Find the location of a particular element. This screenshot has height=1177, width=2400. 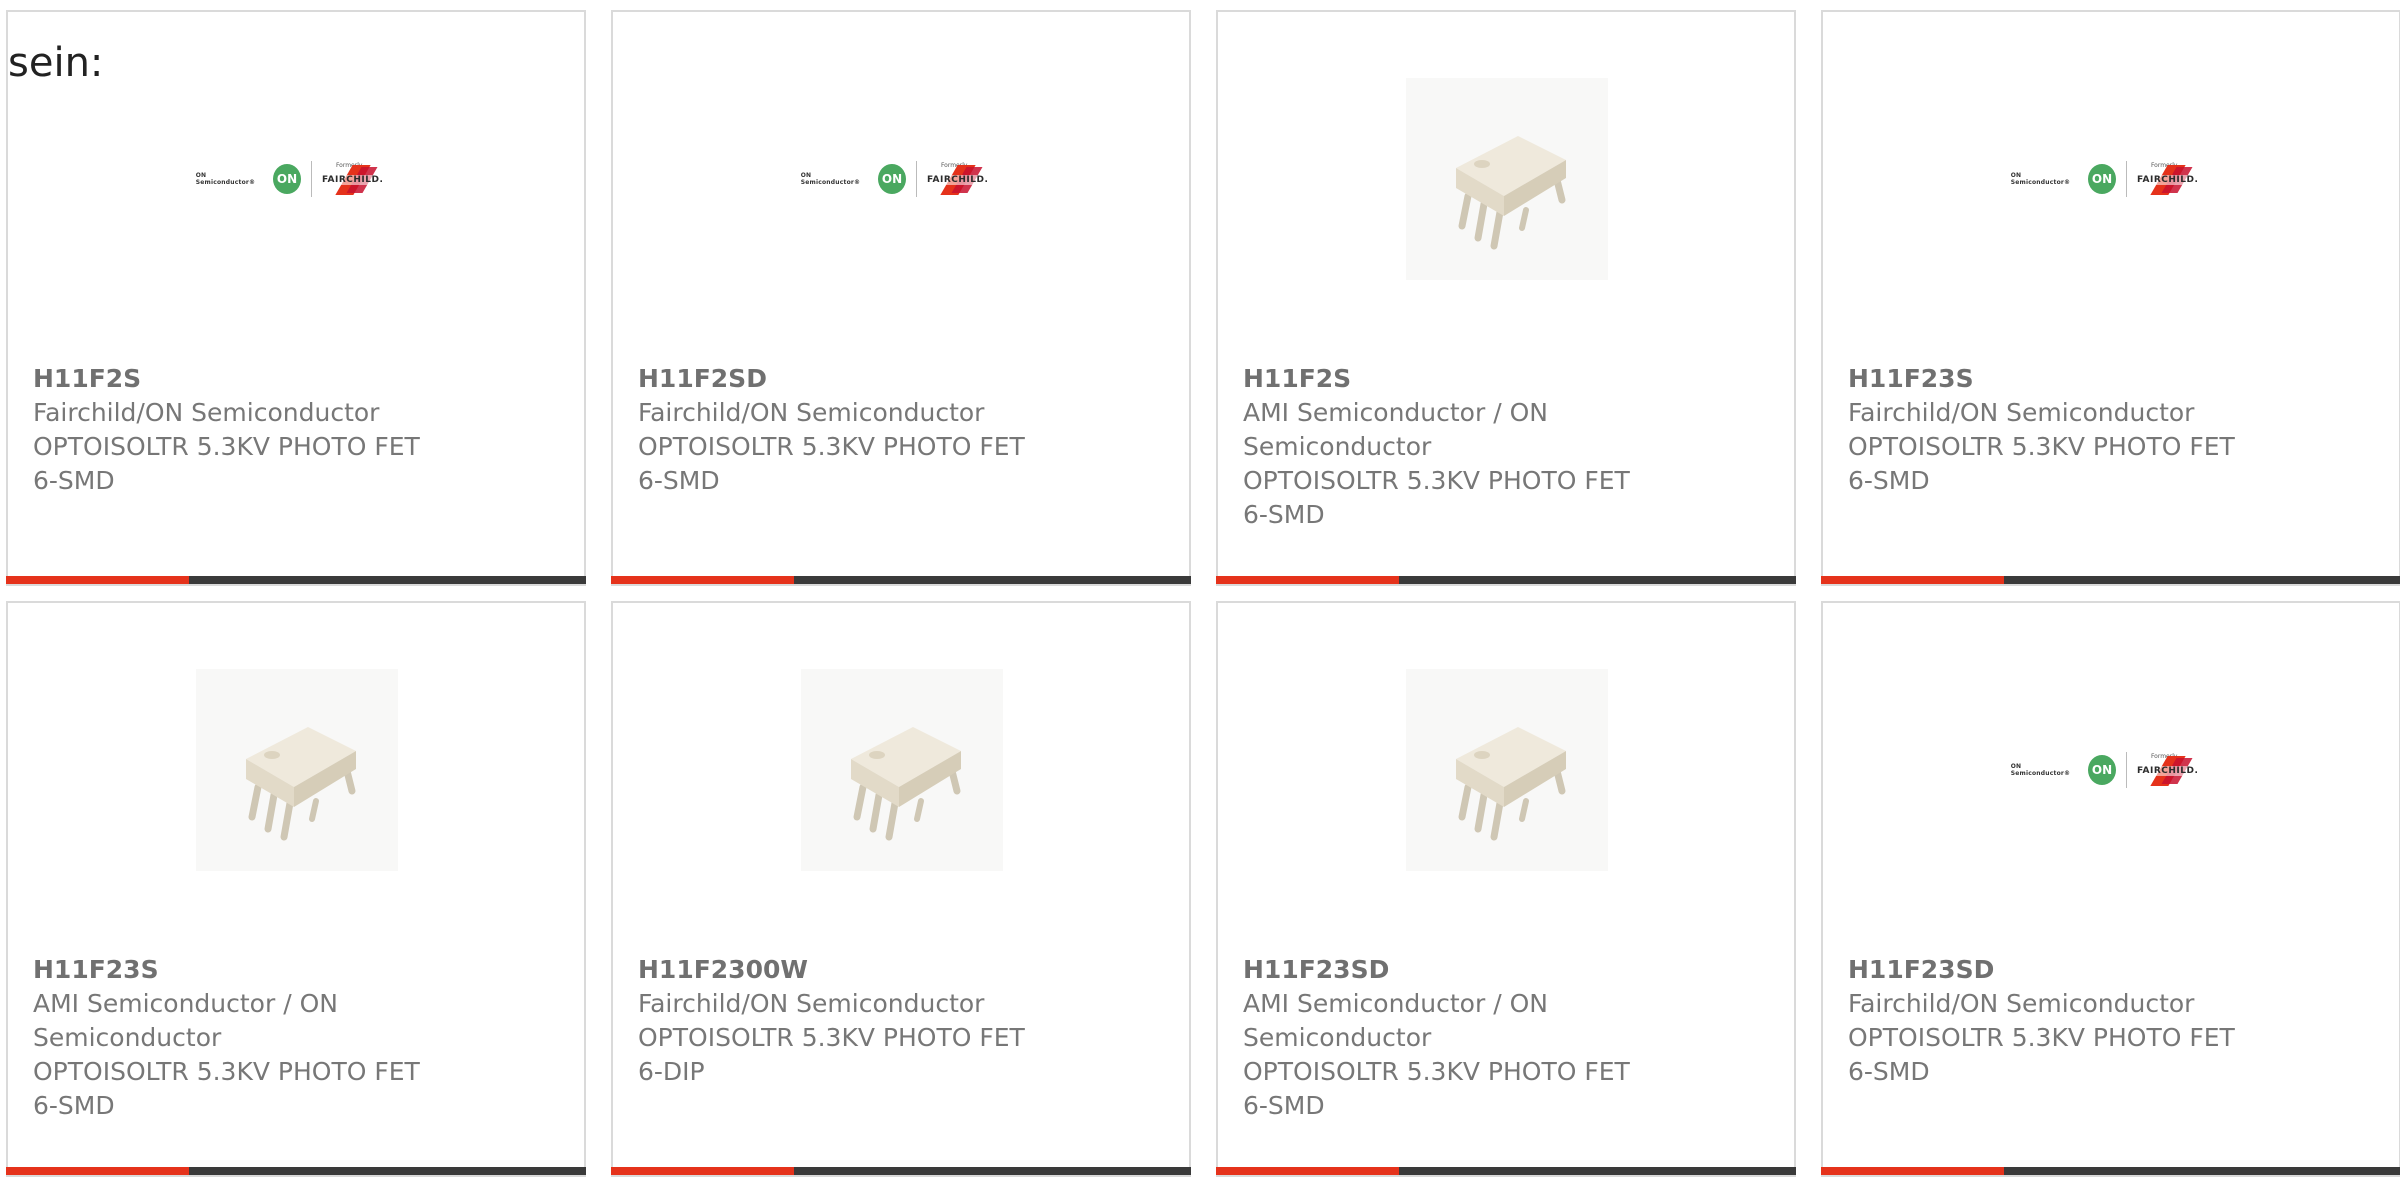

intro-text: sein: is located at coordinates (56, 63).